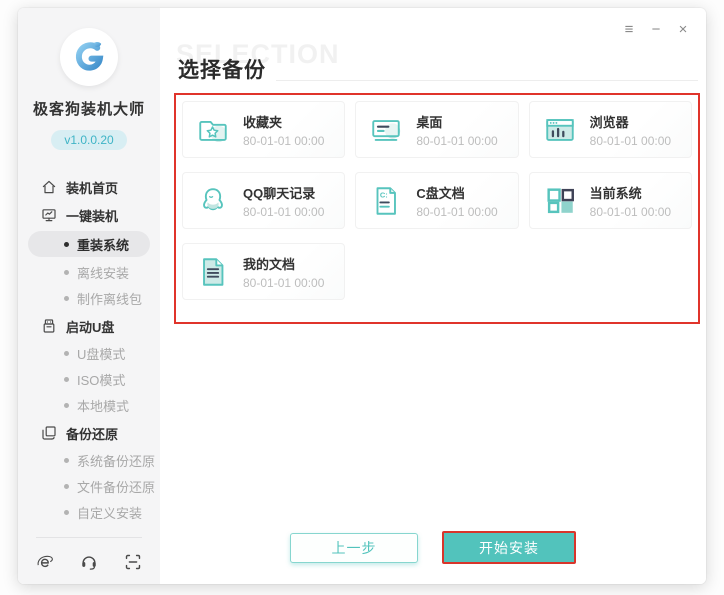 The height and width of the screenshot is (595, 724). What do you see at coordinates (101, 354) in the screenshot?
I see `sidebar-item-label: U盘模式` at bounding box center [101, 354].